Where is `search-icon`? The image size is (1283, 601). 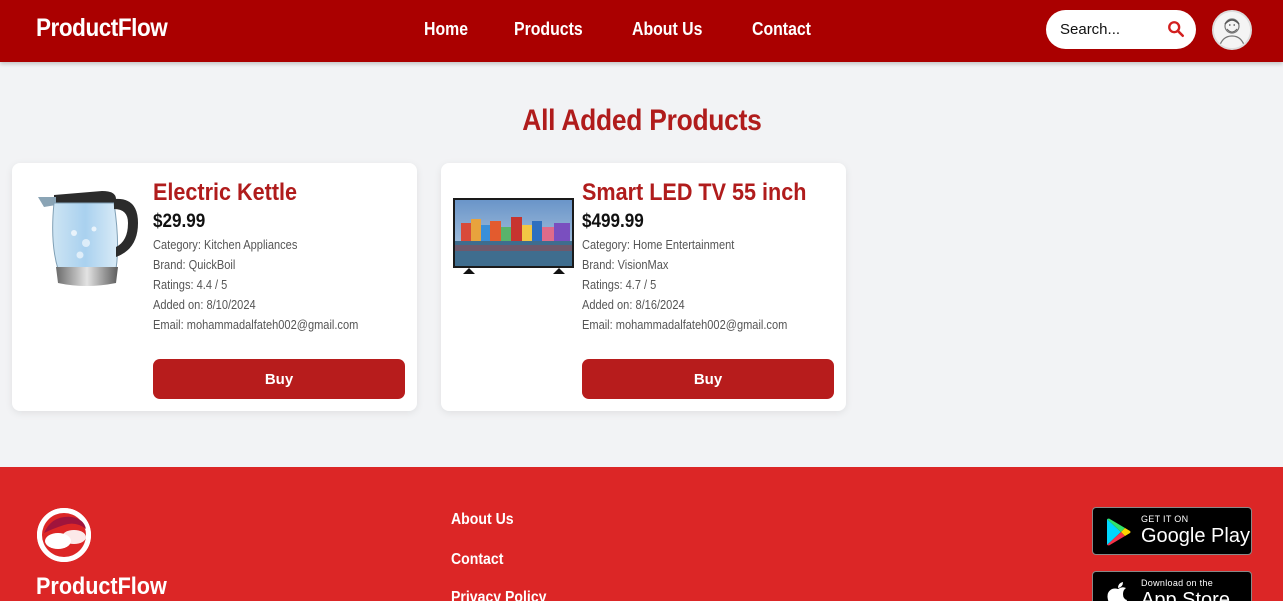
search-icon is located at coordinates (1176, 29).